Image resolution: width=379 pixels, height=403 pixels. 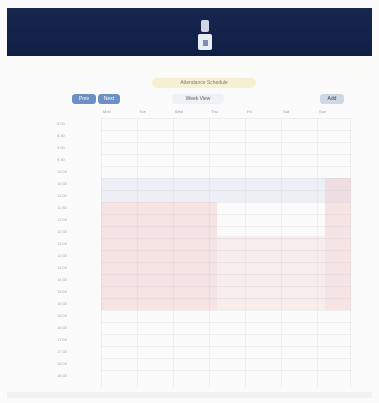 I want to click on time-cell: 18:30, so click(x=62, y=375).